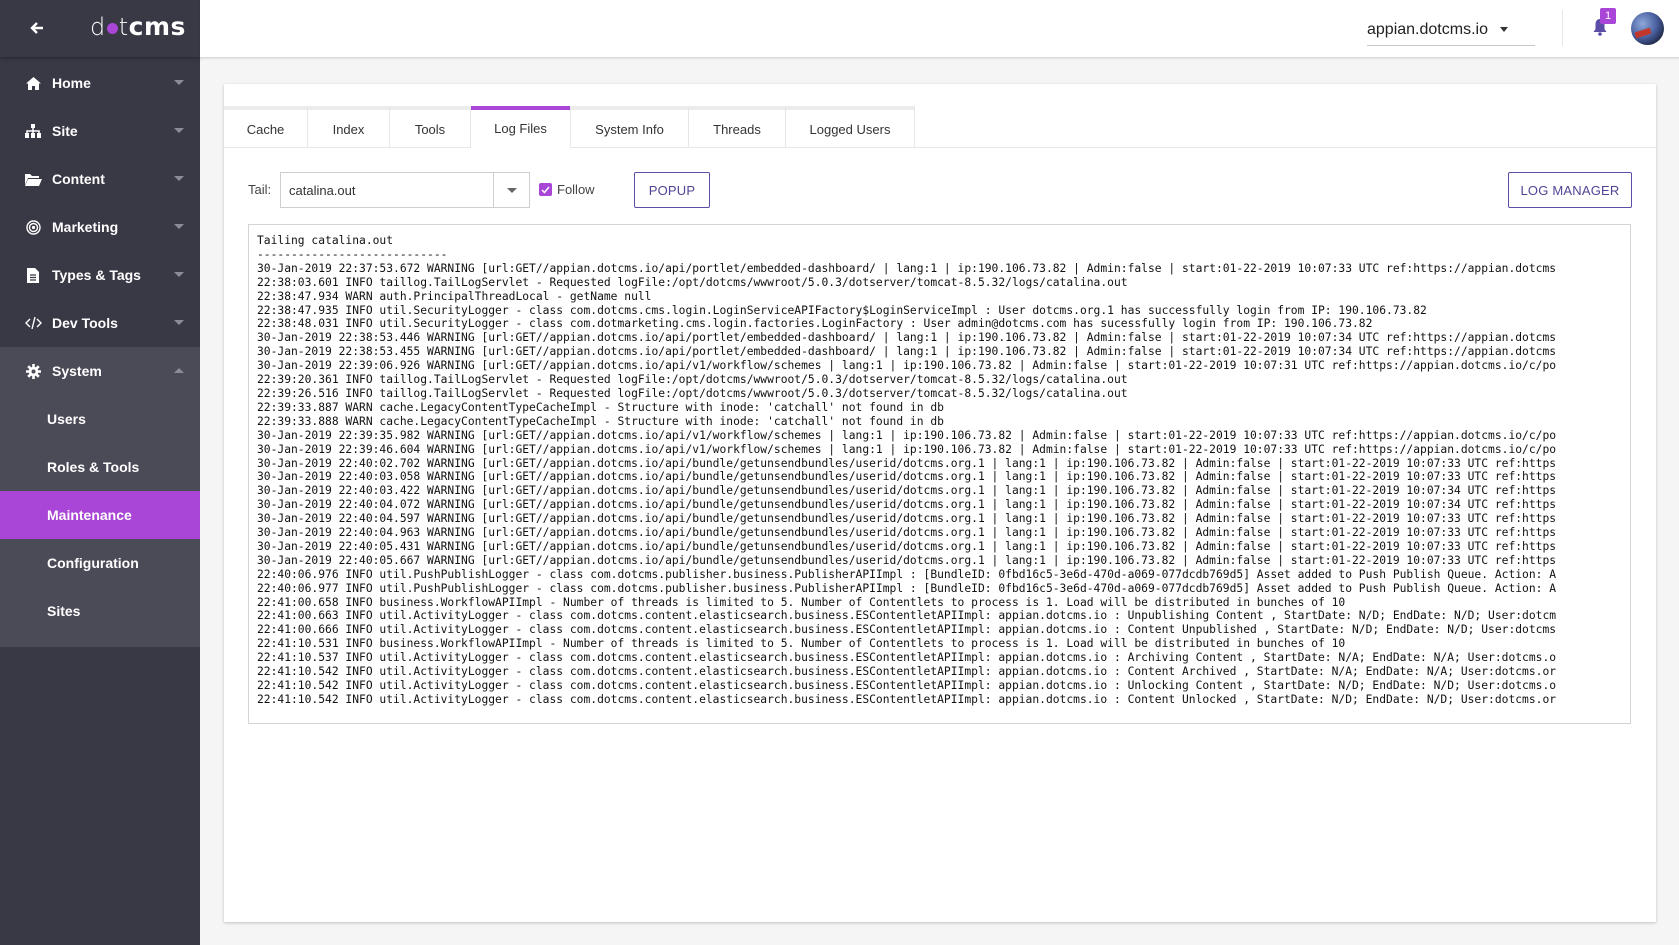 This screenshot has height=945, width=1679. I want to click on folder-open-icon, so click(33, 179).